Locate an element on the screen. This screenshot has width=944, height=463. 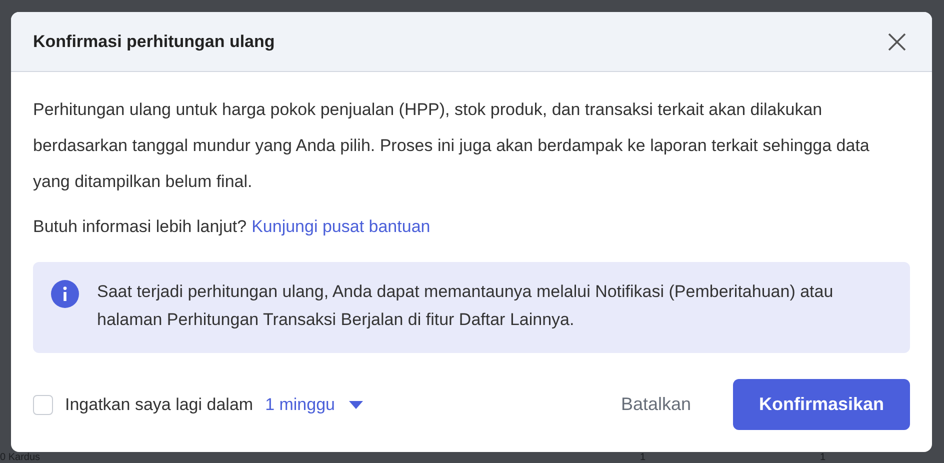
reminder-label: Ingatkan saya lagi dalam is located at coordinates (159, 405).